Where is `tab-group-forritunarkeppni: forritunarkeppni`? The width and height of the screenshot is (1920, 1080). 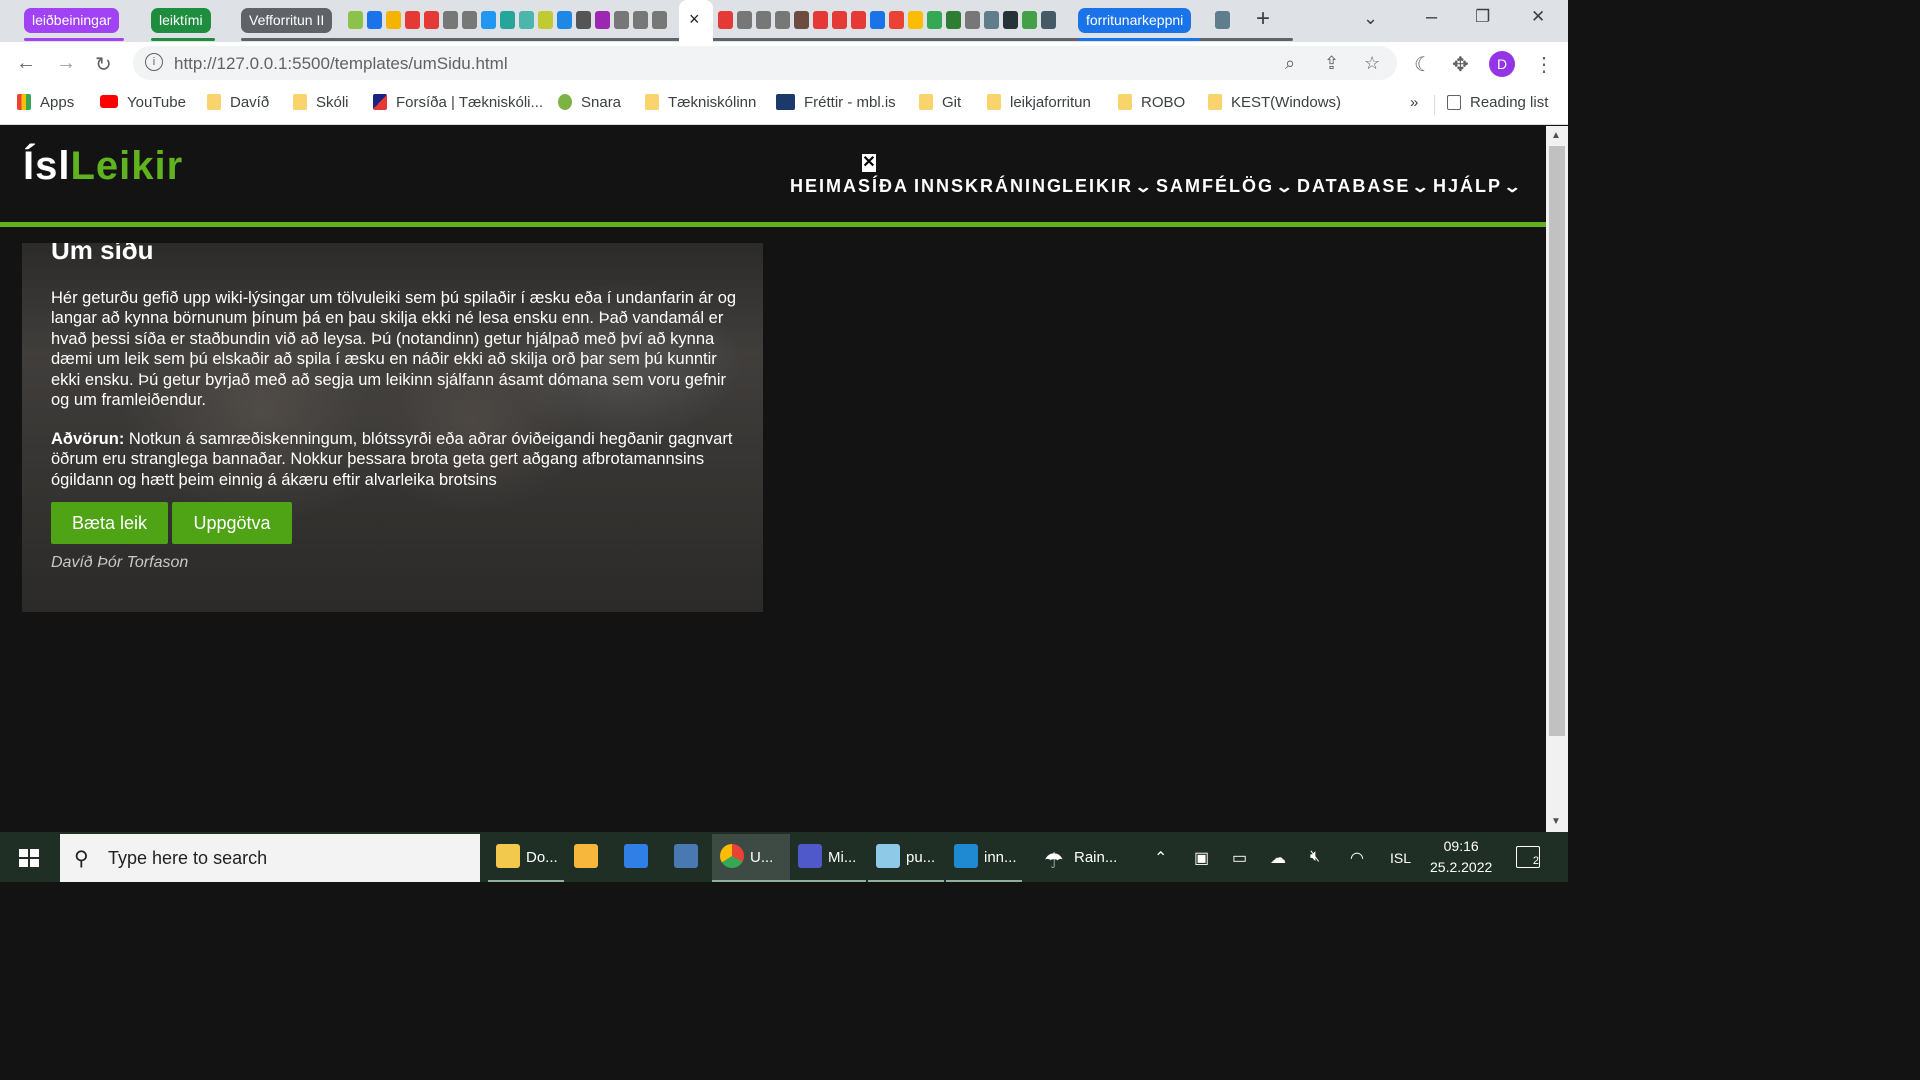 tab-group-forritunarkeppni: forritunarkeppni is located at coordinates (1135, 20).